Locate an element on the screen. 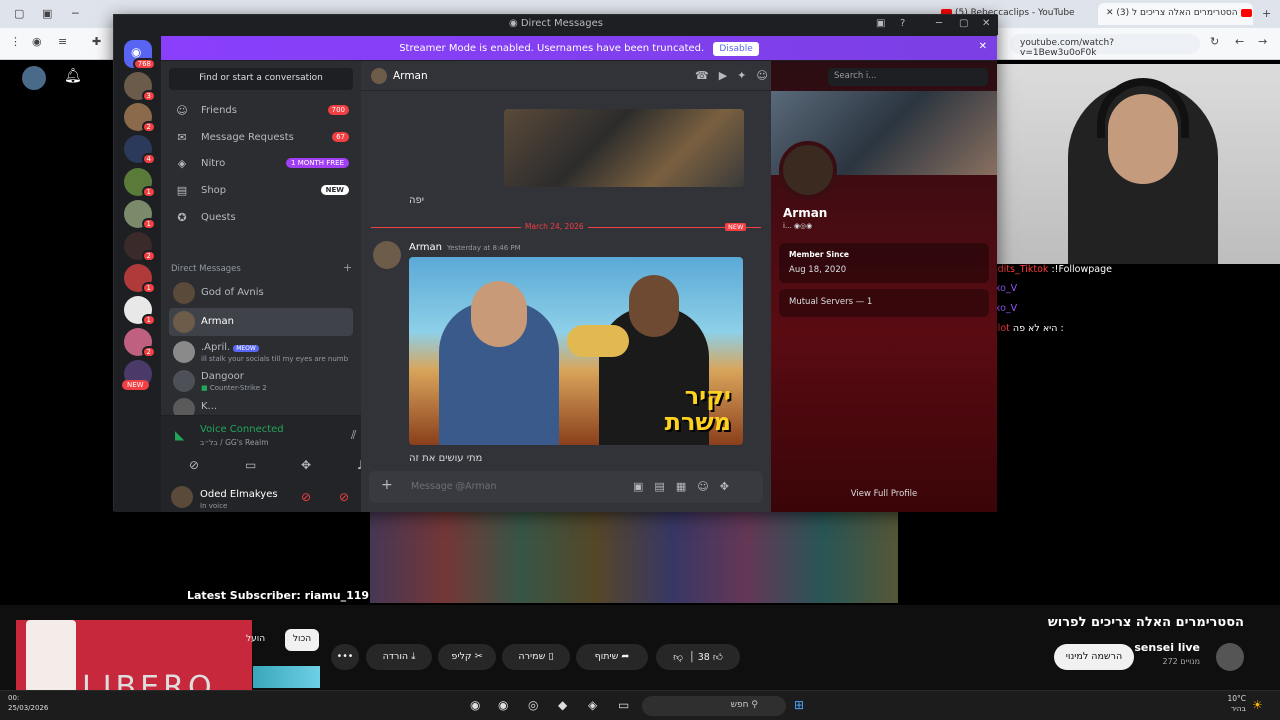 The image size is (1280, 720). image-attachment: יקיר משרת is located at coordinates (576, 351).